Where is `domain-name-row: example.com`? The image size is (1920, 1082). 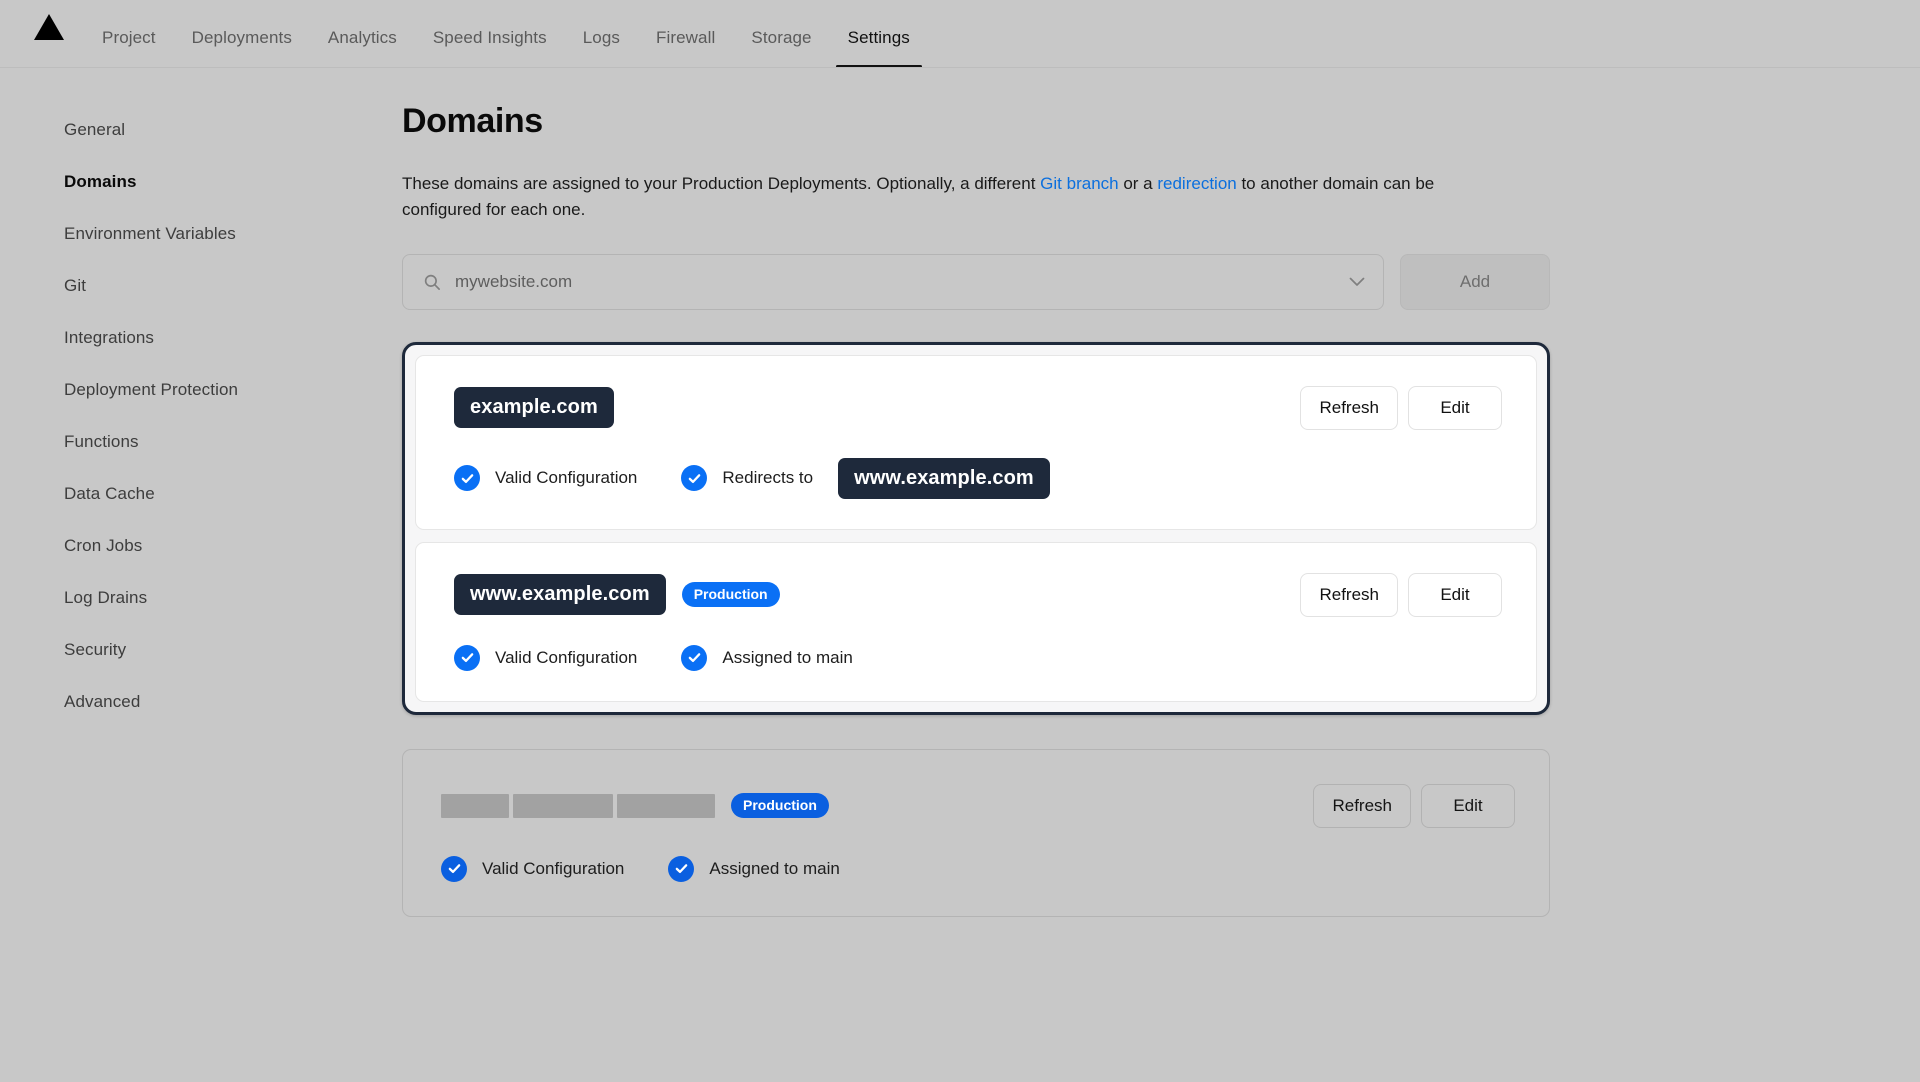 domain-name-row: example.com is located at coordinates (534, 408).